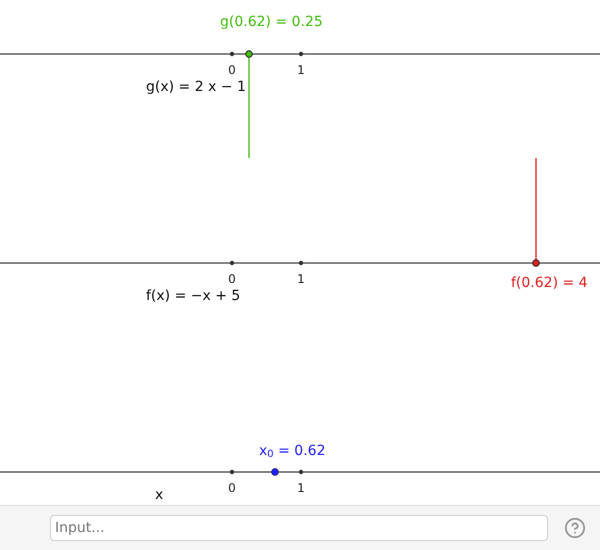 This screenshot has height=550, width=600. Describe the element at coordinates (575, 528) in the screenshot. I see `help-icon` at that location.